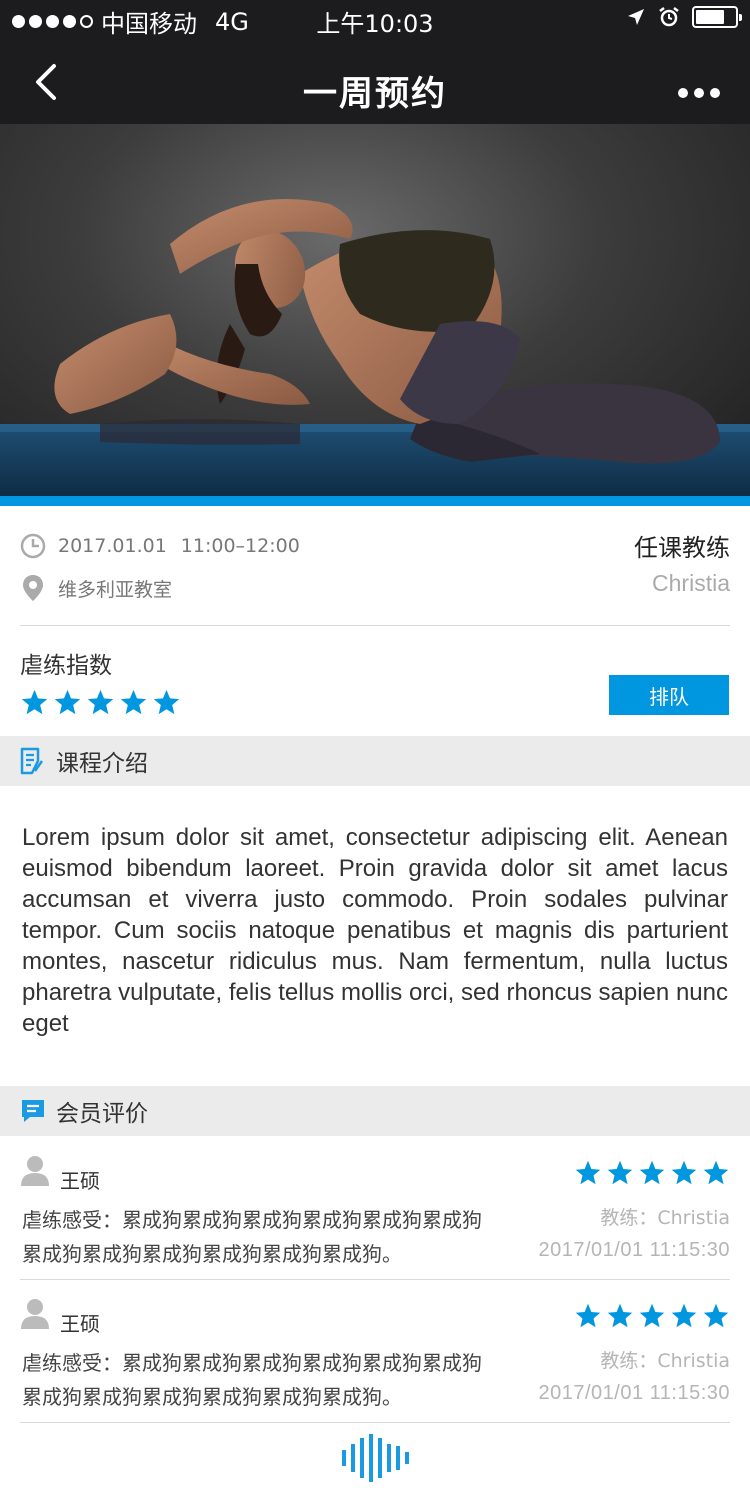 The height and width of the screenshot is (1500, 750). I want to click on coach-name: Christia, so click(691, 583).